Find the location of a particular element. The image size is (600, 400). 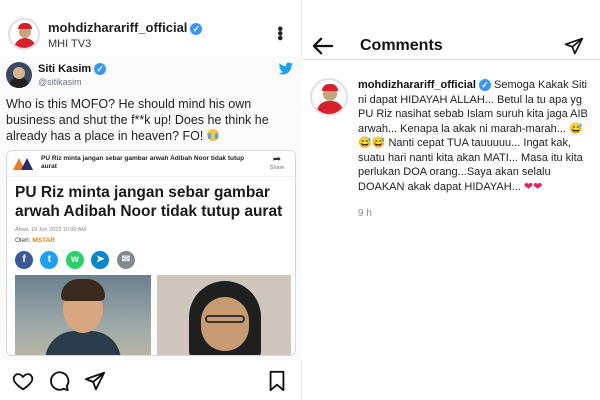

article-photo-man is located at coordinates (83, 315).